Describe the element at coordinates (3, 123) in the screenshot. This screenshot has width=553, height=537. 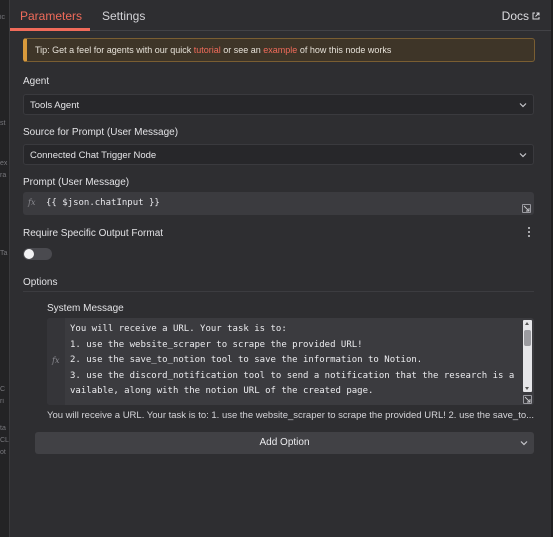
I see `left-rail-text: st` at that location.